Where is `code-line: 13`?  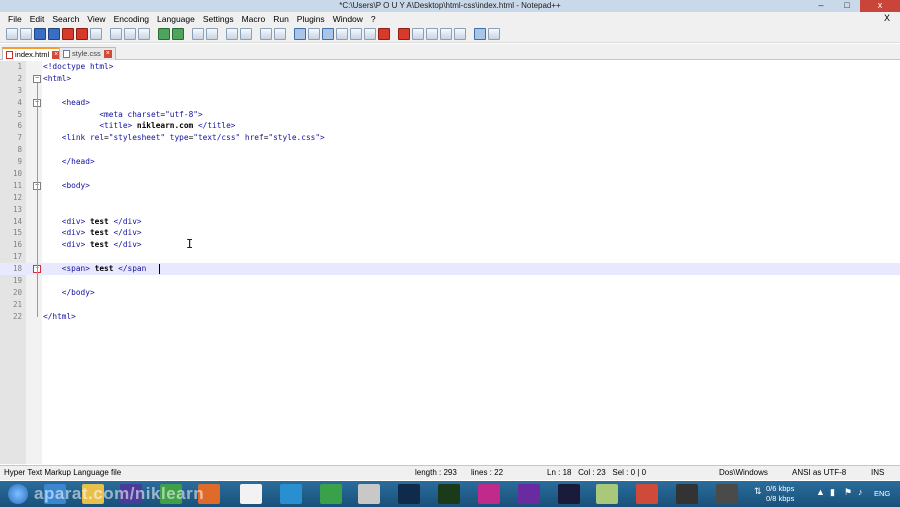
code-line: 13 is located at coordinates (450, 210).